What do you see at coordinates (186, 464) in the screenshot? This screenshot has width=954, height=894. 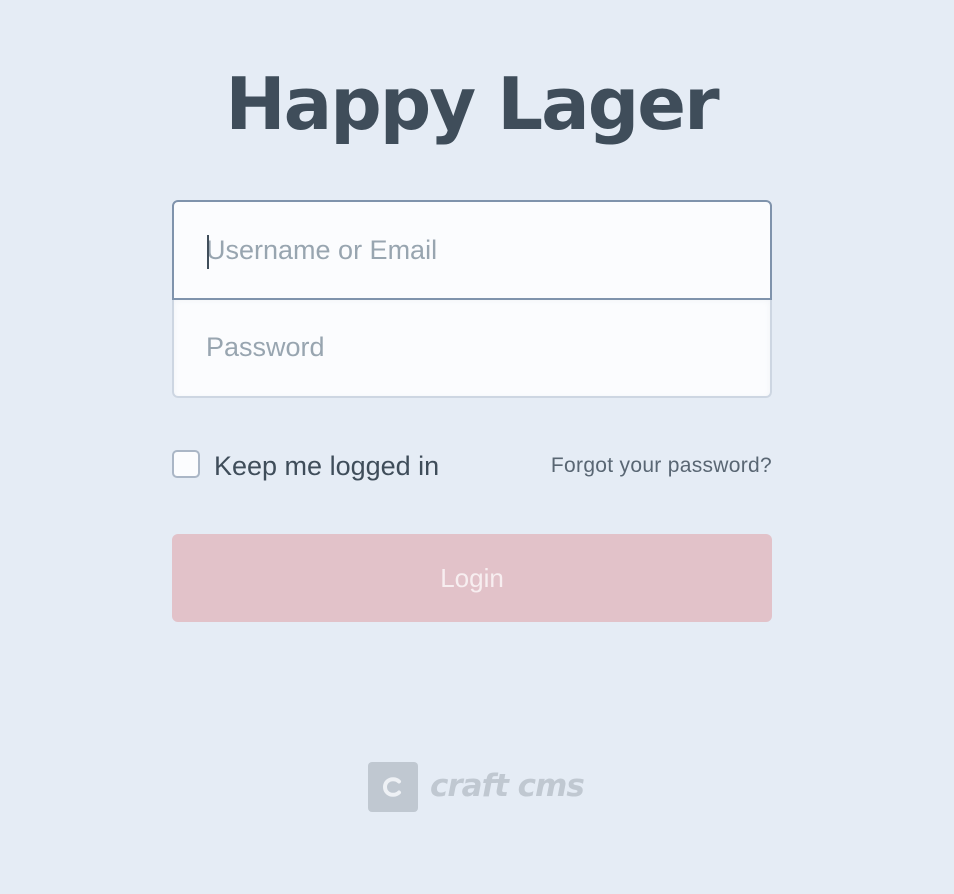 I see `remember-me-checkbox` at bounding box center [186, 464].